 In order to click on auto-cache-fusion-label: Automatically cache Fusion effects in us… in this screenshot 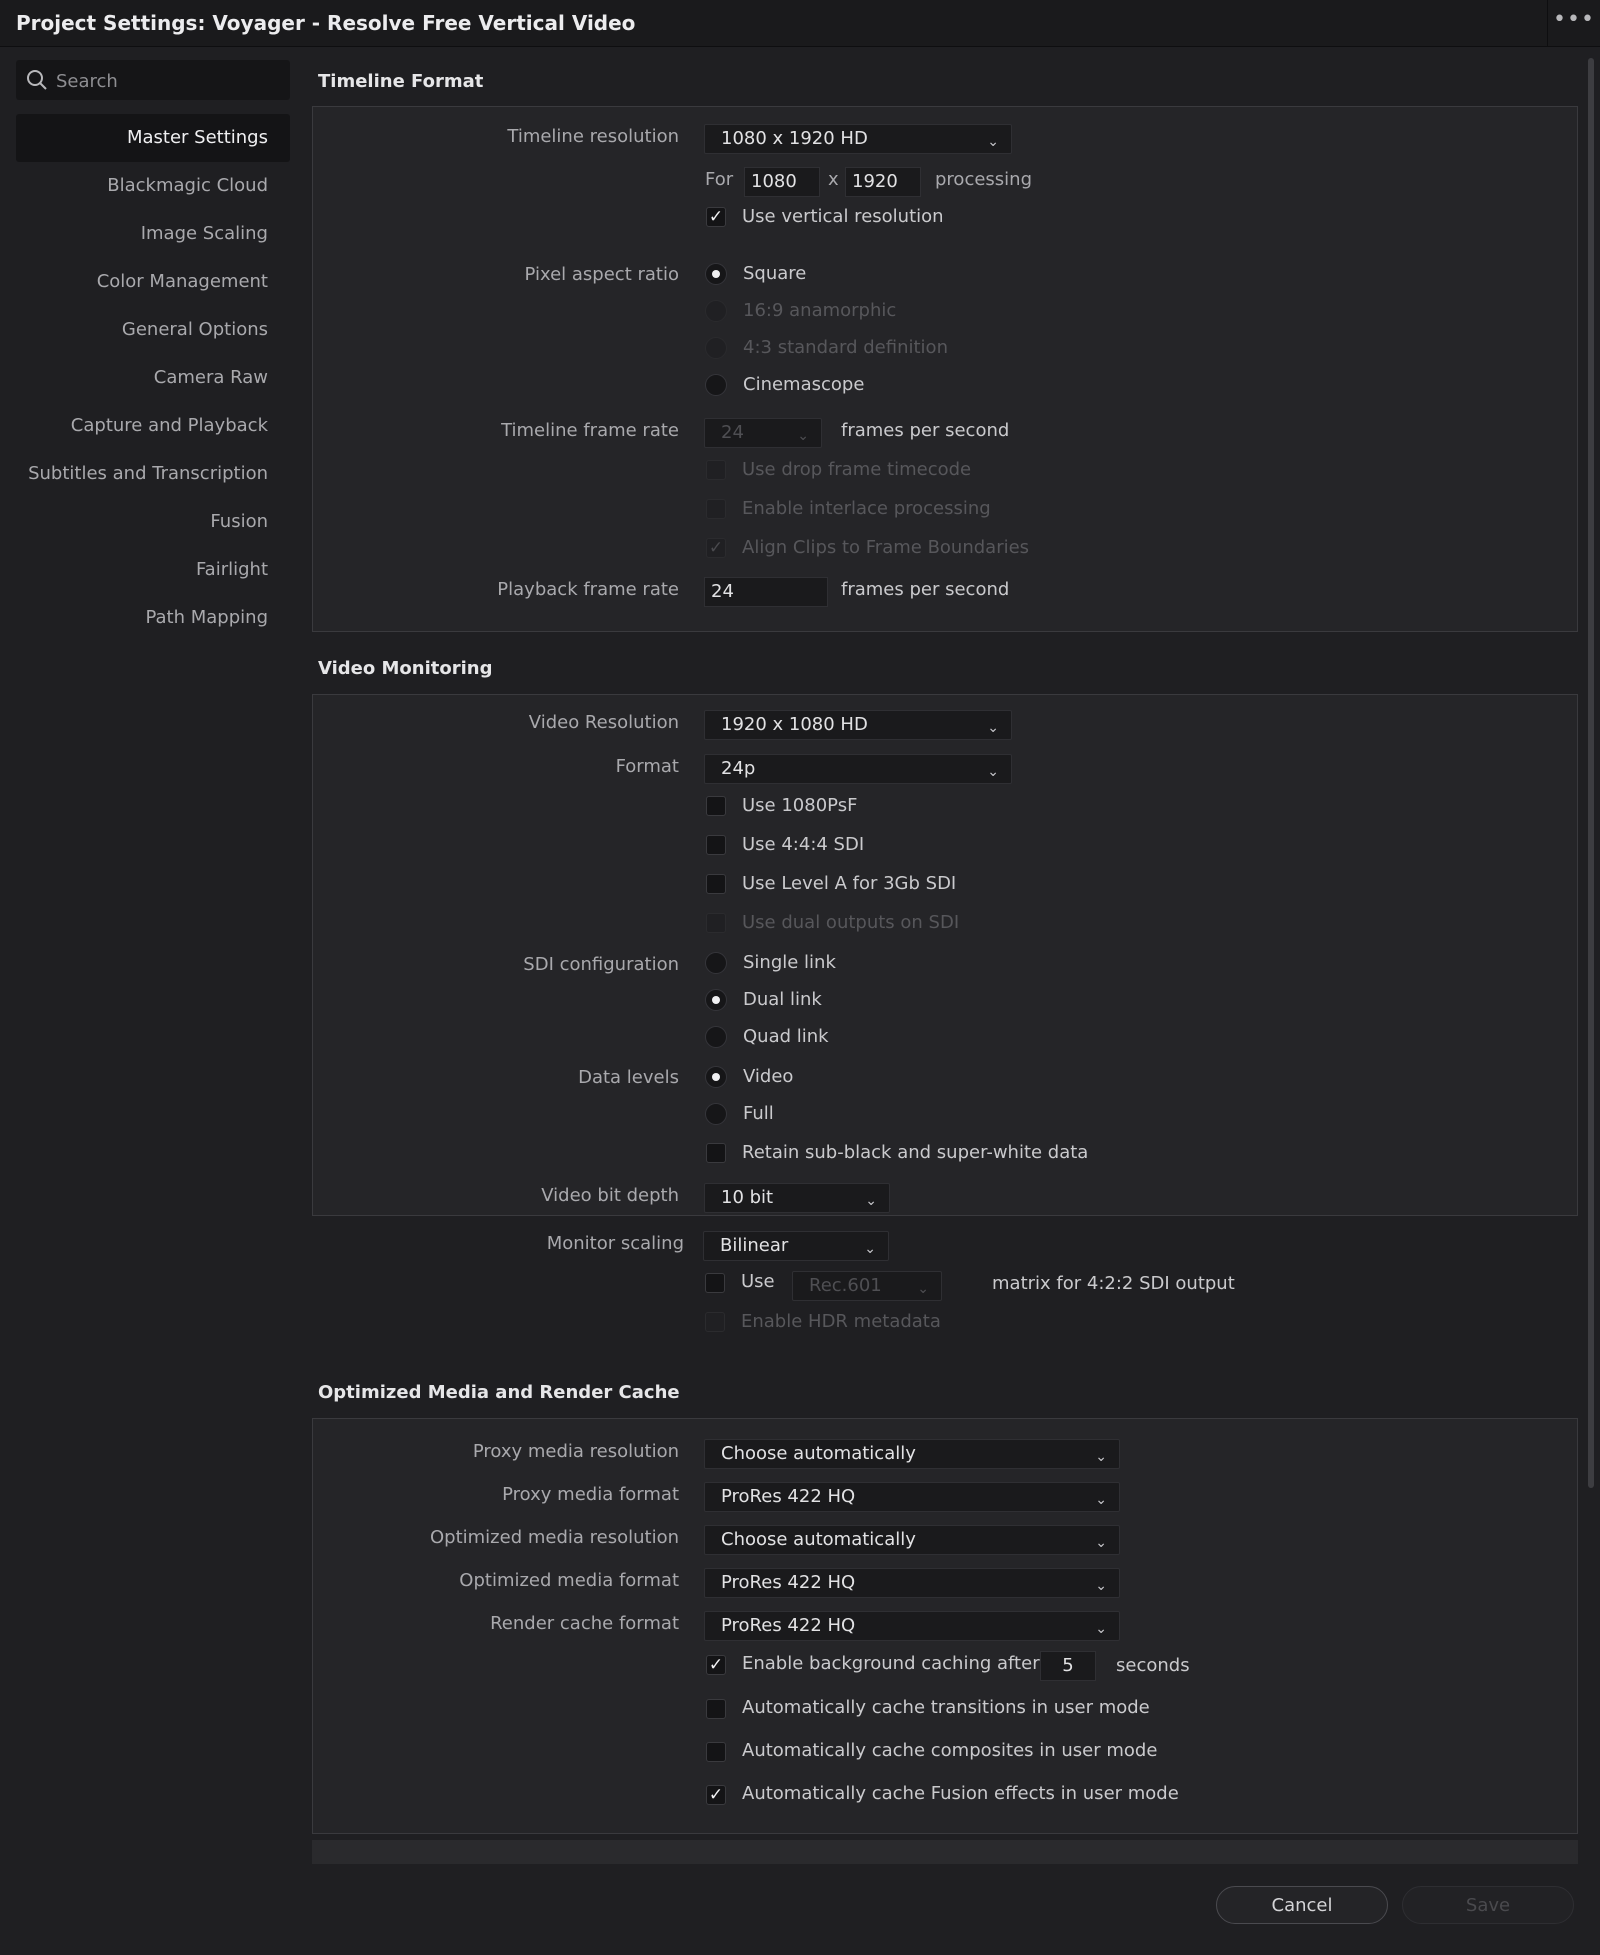, I will do `click(960, 1793)`.